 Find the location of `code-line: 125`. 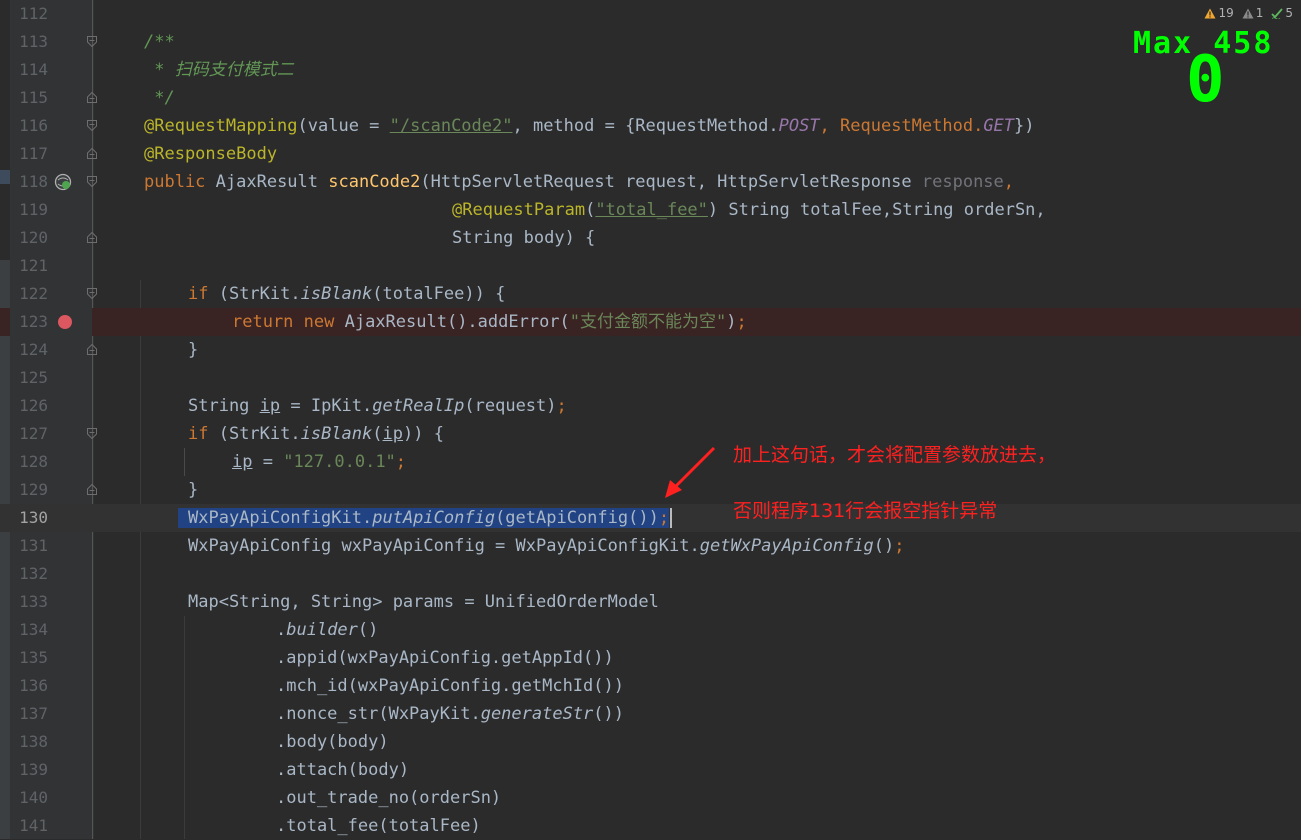

code-line: 125 is located at coordinates (650, 378).